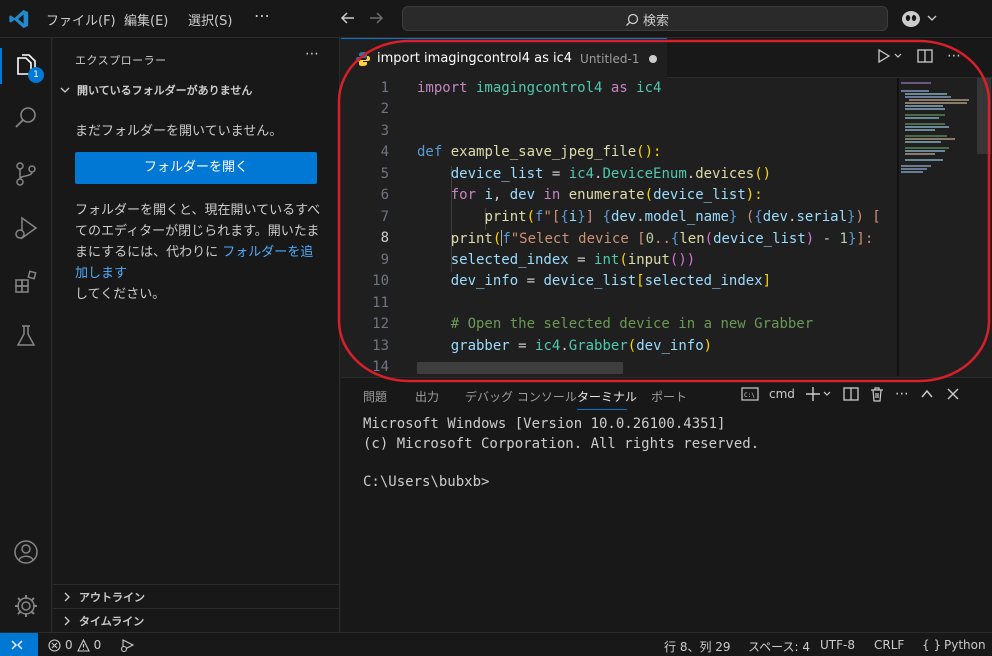  Describe the element at coordinates (69, 645) in the screenshot. I see `error-count: 0` at that location.